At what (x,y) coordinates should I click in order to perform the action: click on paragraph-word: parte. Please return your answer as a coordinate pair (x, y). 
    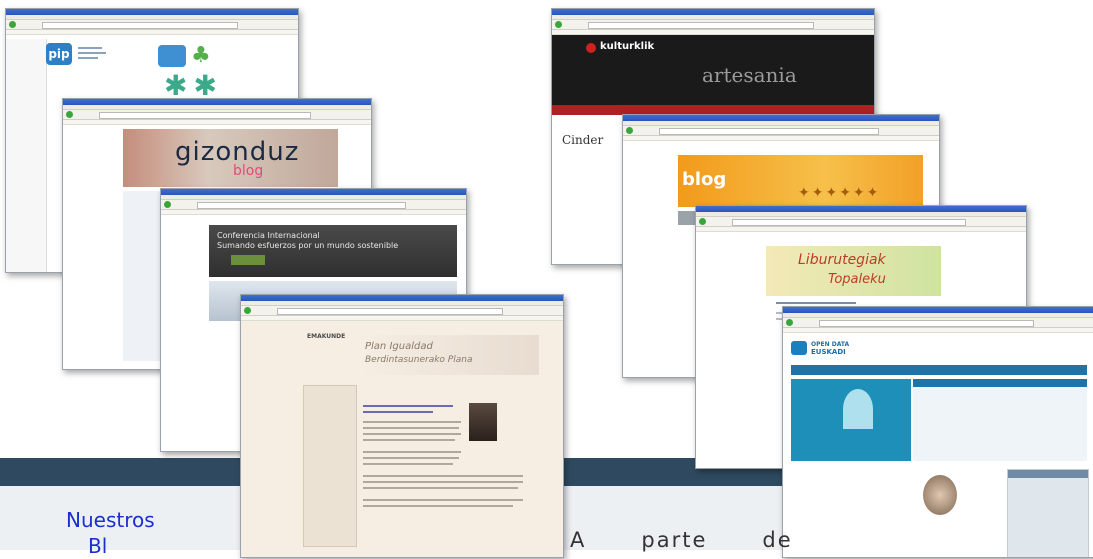
    Looking at the image, I should click on (674, 540).